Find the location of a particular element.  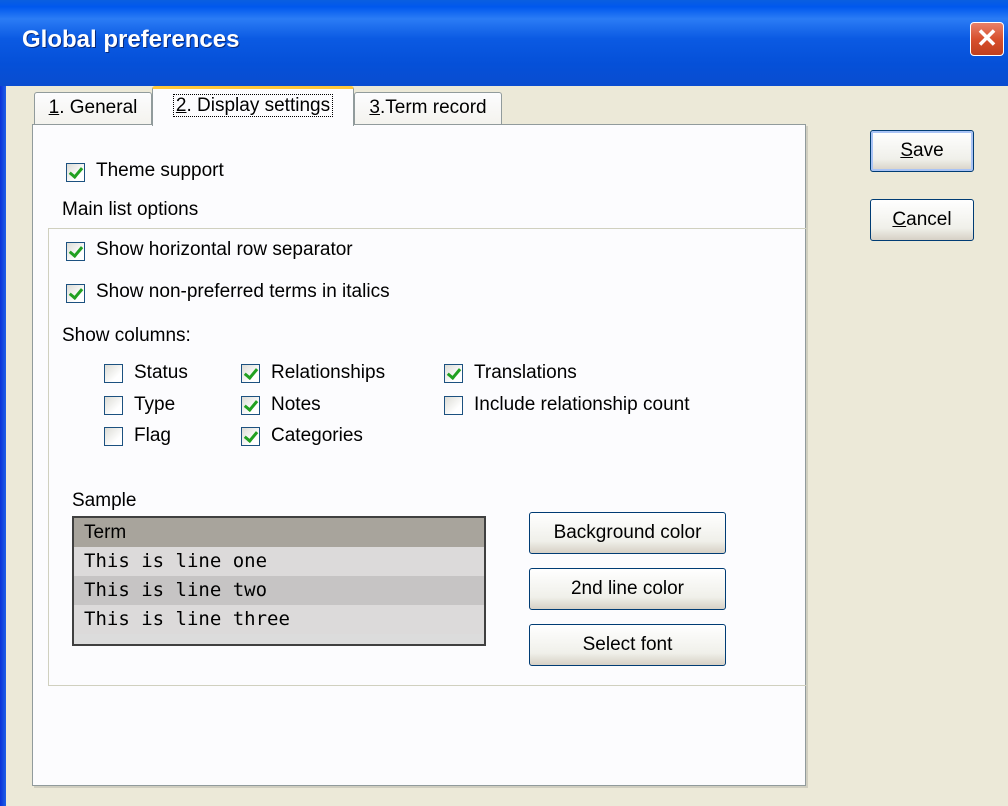

categories-column-checkbox is located at coordinates (250, 436).